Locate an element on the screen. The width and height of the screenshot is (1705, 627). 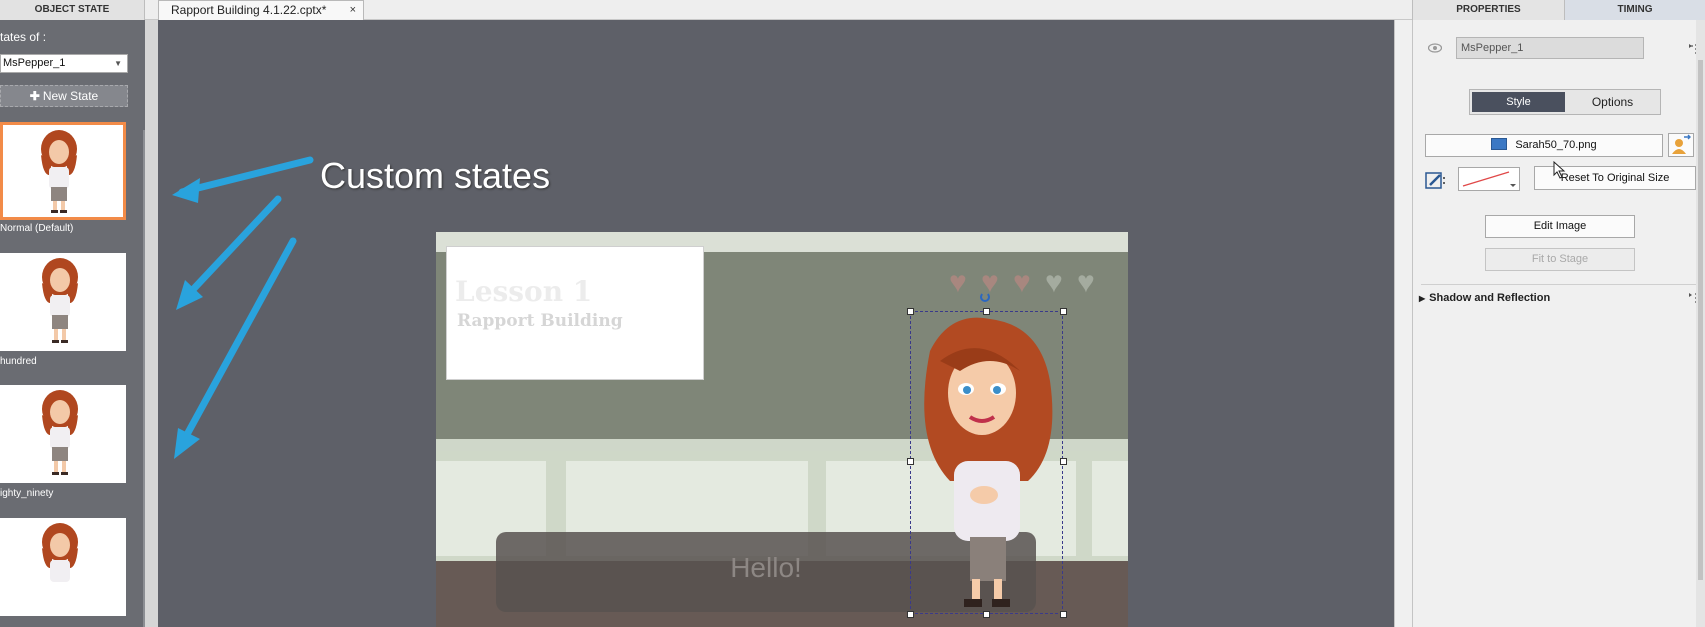
selection-bounding-box is located at coordinates (986, 462).